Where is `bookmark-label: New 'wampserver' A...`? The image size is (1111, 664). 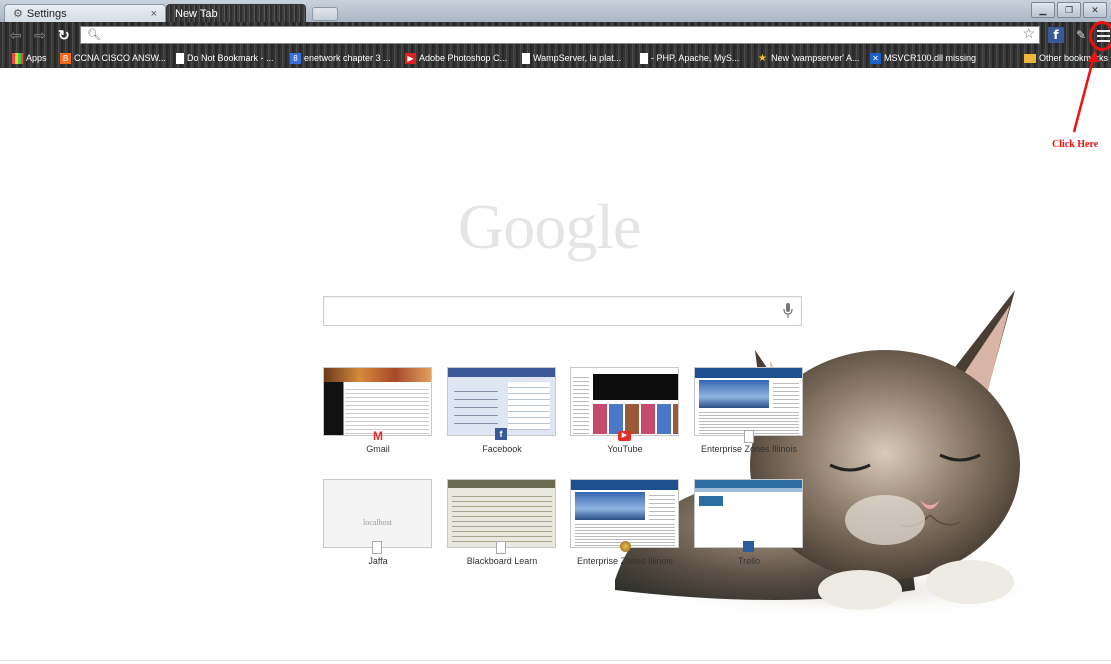
bookmark-label: New 'wampserver' A... is located at coordinates (815, 58).